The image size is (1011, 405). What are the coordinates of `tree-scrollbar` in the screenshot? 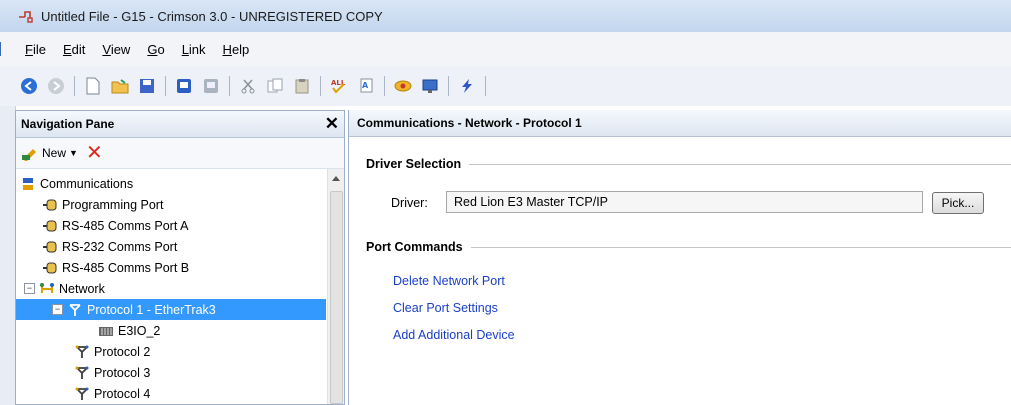 It's located at (335, 286).